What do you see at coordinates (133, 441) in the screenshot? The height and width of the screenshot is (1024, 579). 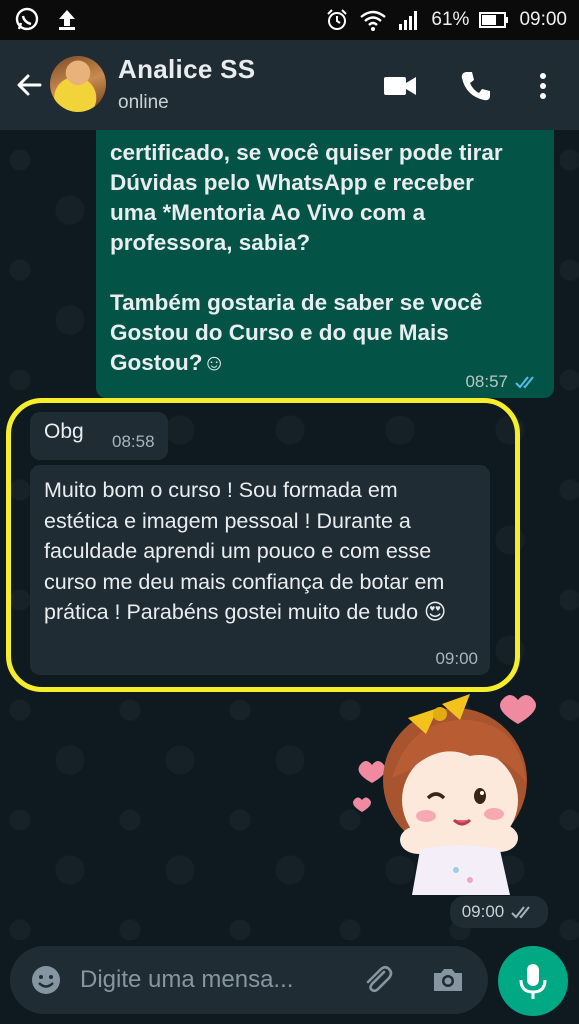 I see `message-time: 08:58` at bounding box center [133, 441].